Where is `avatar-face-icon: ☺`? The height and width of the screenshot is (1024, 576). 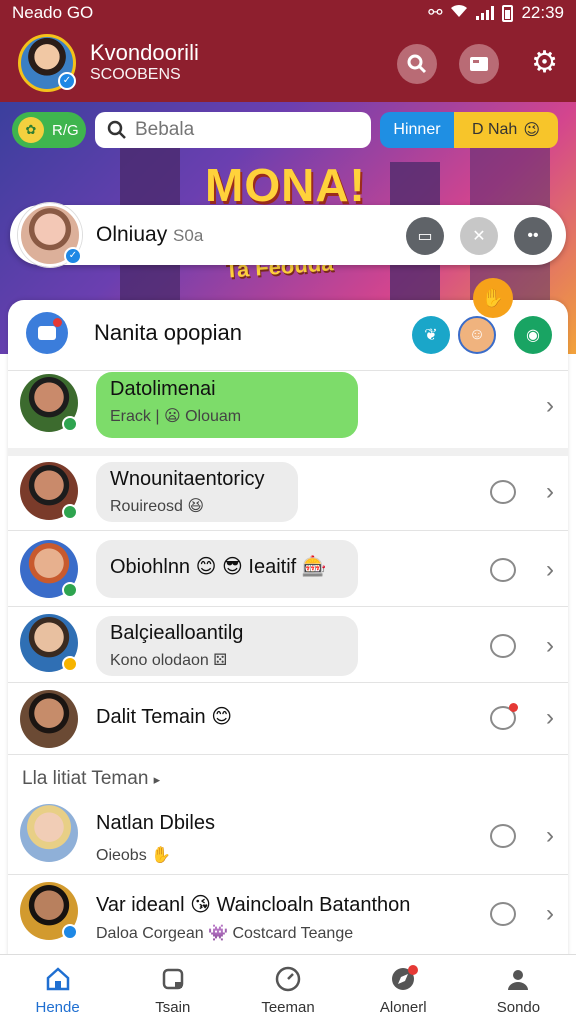 avatar-face-icon: ☺ is located at coordinates (477, 335).